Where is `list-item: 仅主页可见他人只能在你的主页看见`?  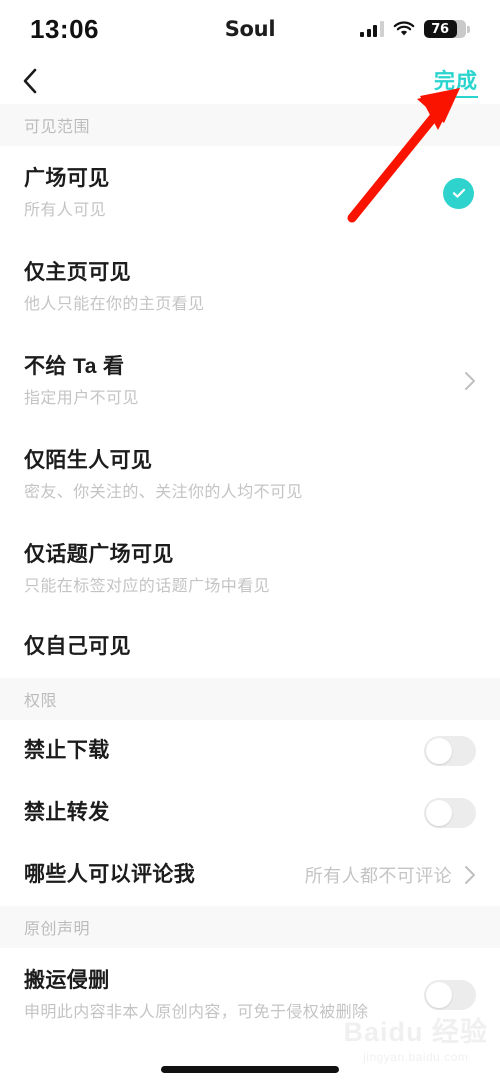 list-item: 仅主页可见他人只能在你的主页看见 is located at coordinates (250, 287).